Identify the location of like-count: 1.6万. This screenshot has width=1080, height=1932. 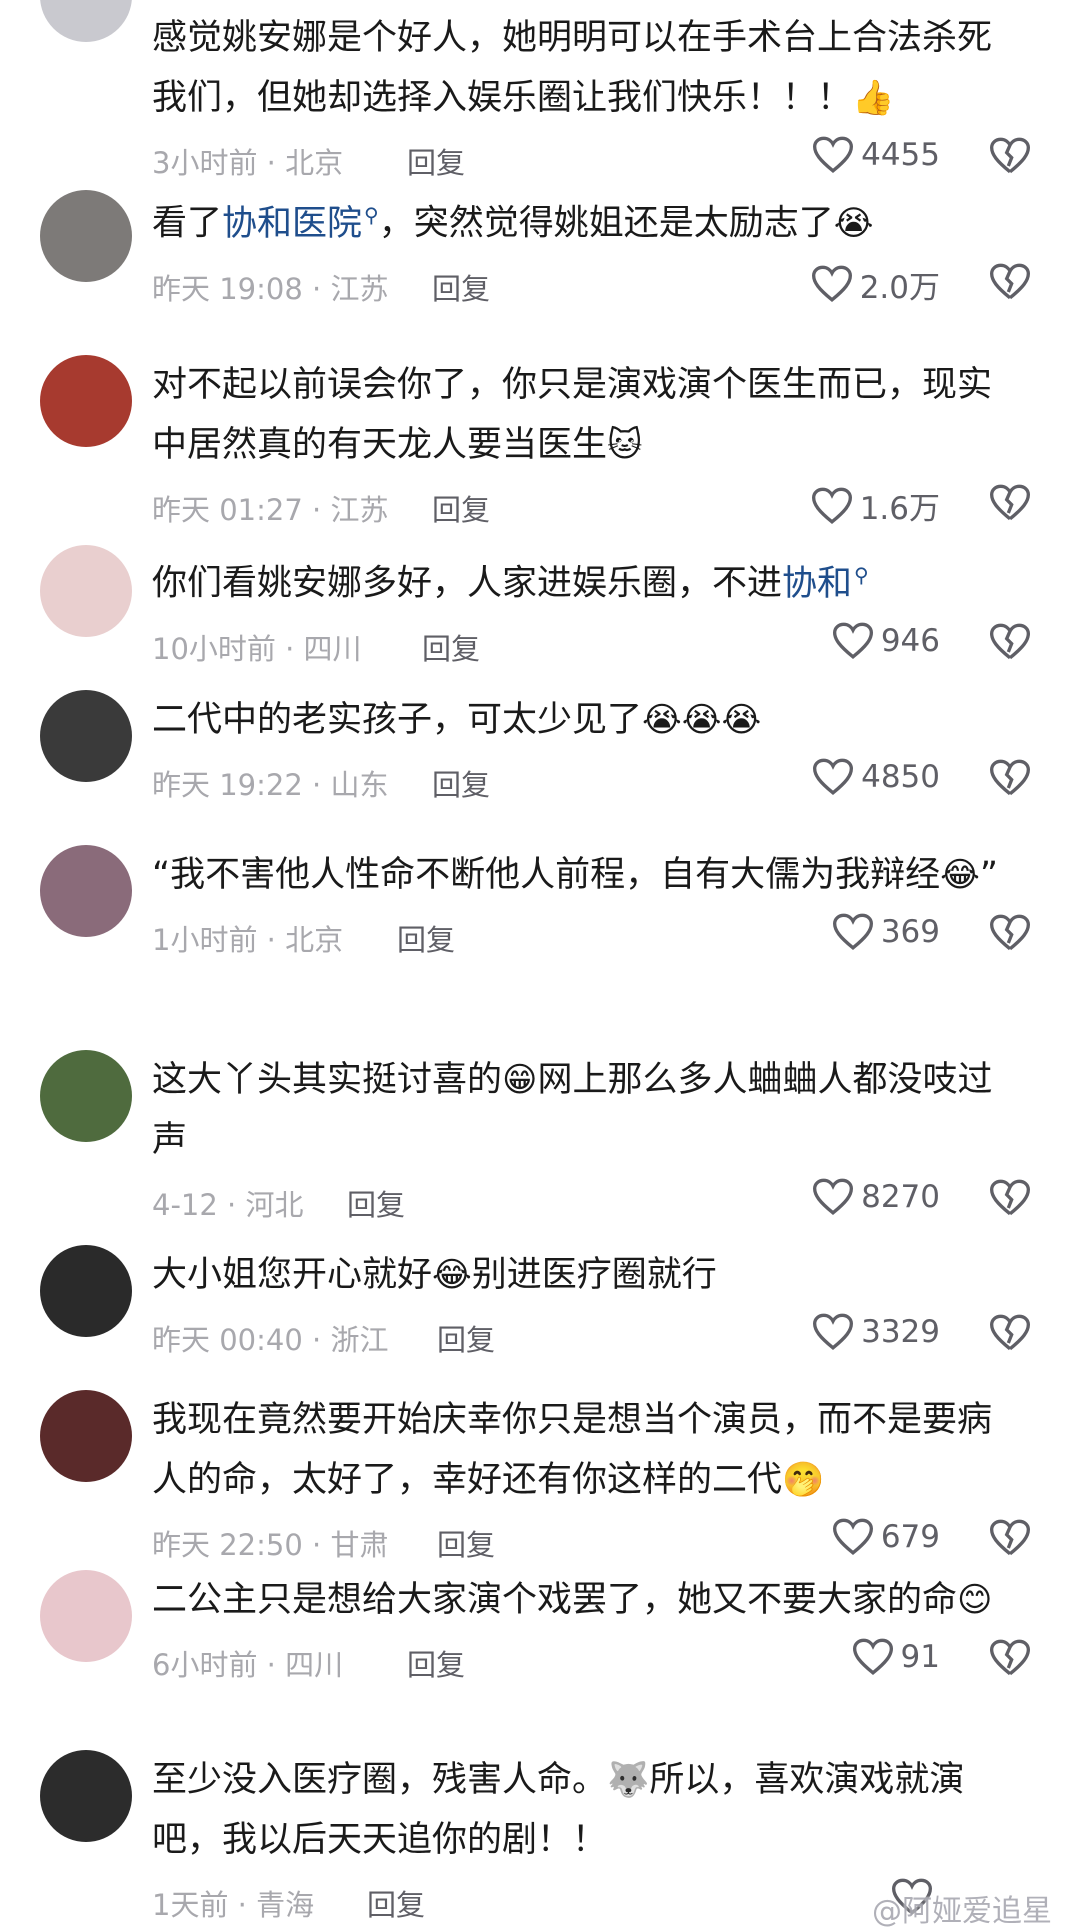
(899, 509).